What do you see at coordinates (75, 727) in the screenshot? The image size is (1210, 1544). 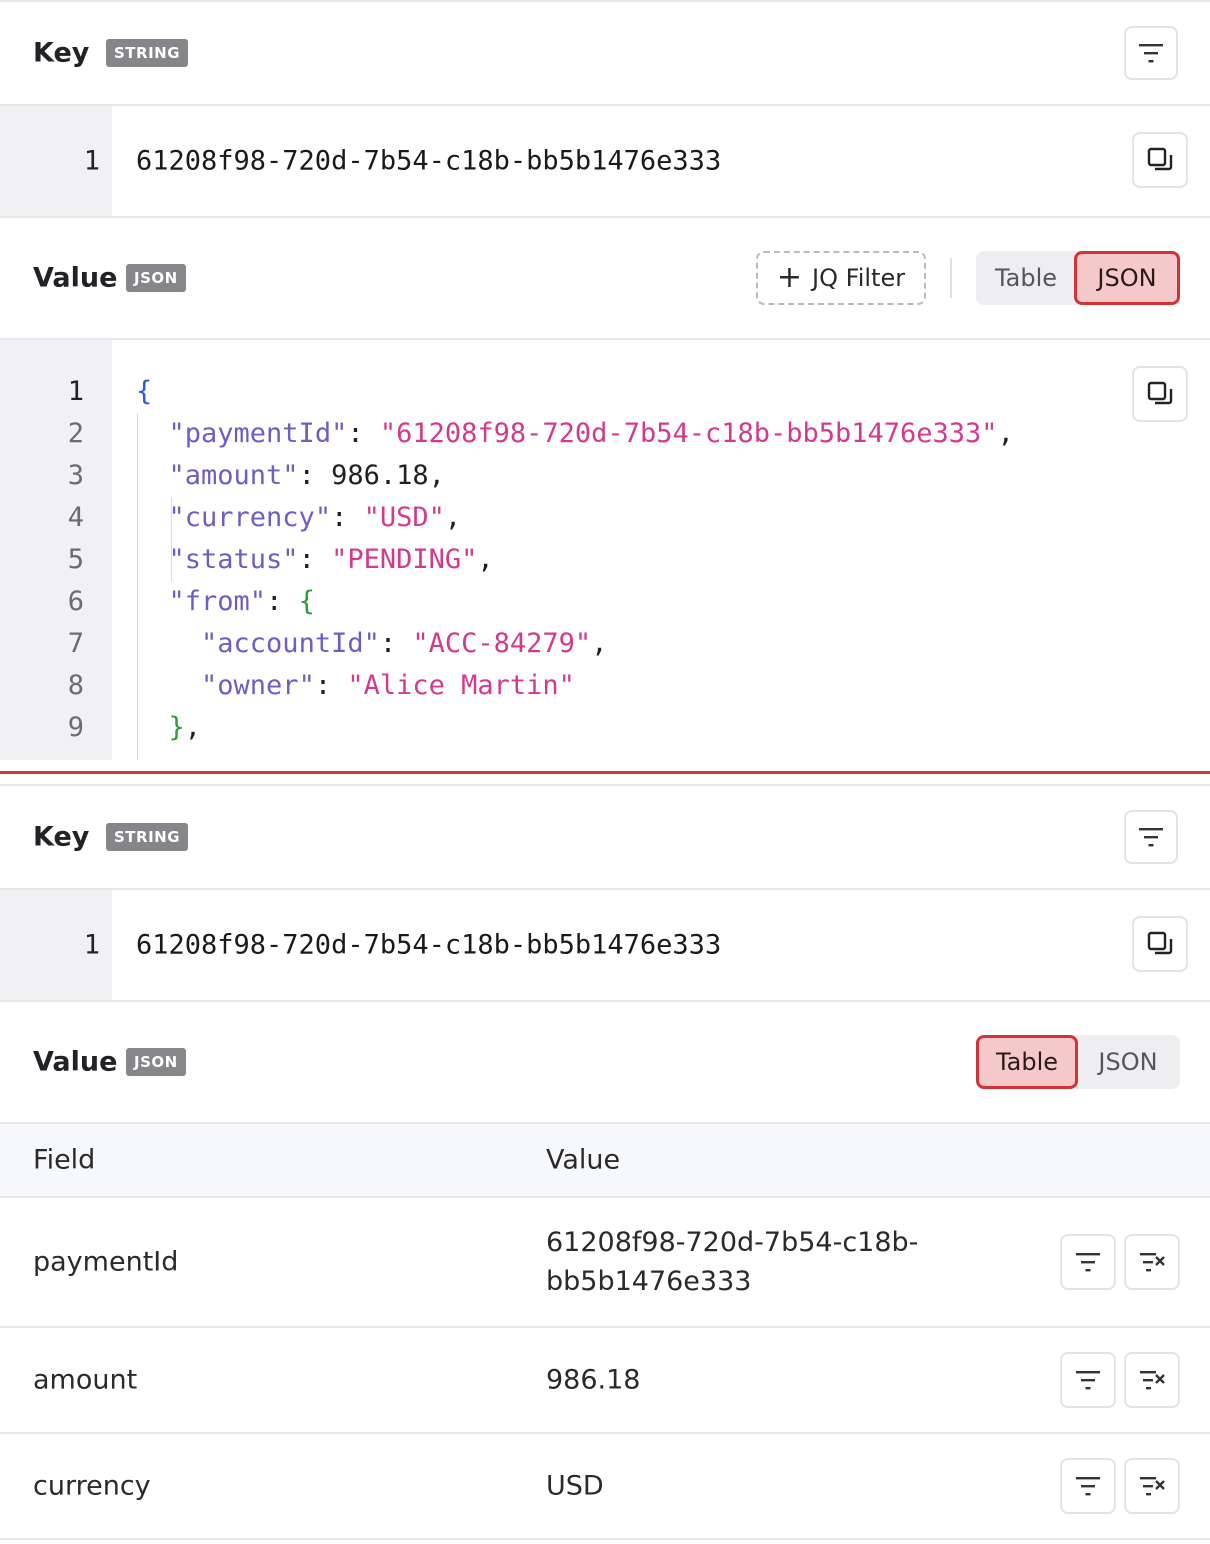 I see `line-number: 9` at bounding box center [75, 727].